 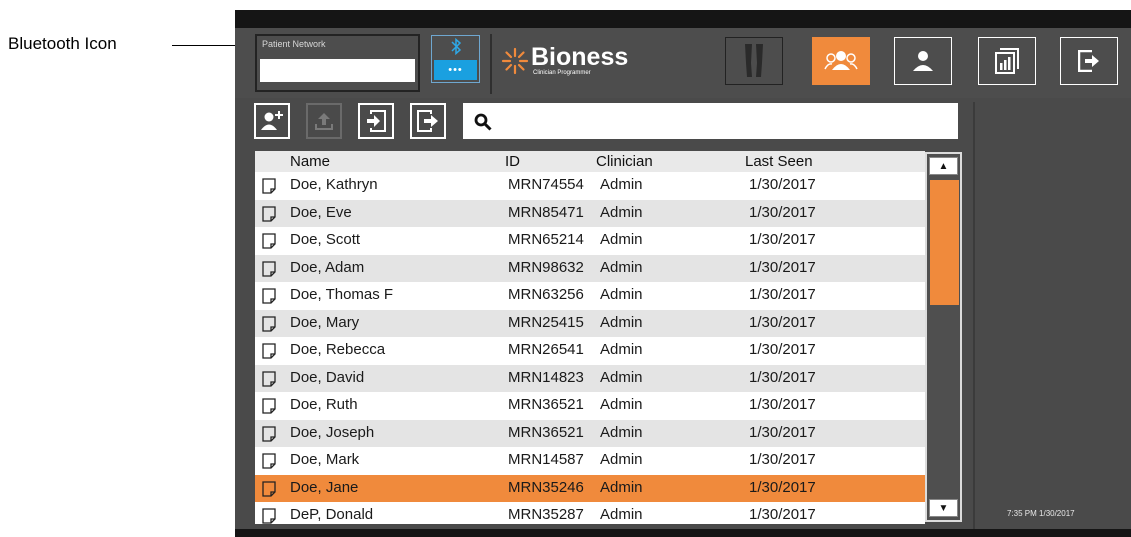 What do you see at coordinates (376, 121) in the screenshot?
I see `import-button` at bounding box center [376, 121].